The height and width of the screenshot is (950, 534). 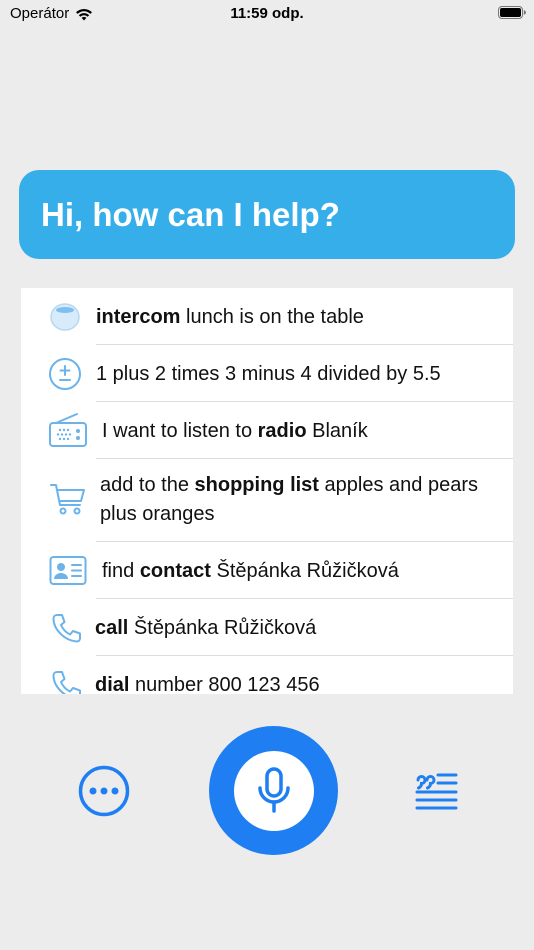 What do you see at coordinates (68, 499) in the screenshot?
I see `cart-icon` at bounding box center [68, 499].